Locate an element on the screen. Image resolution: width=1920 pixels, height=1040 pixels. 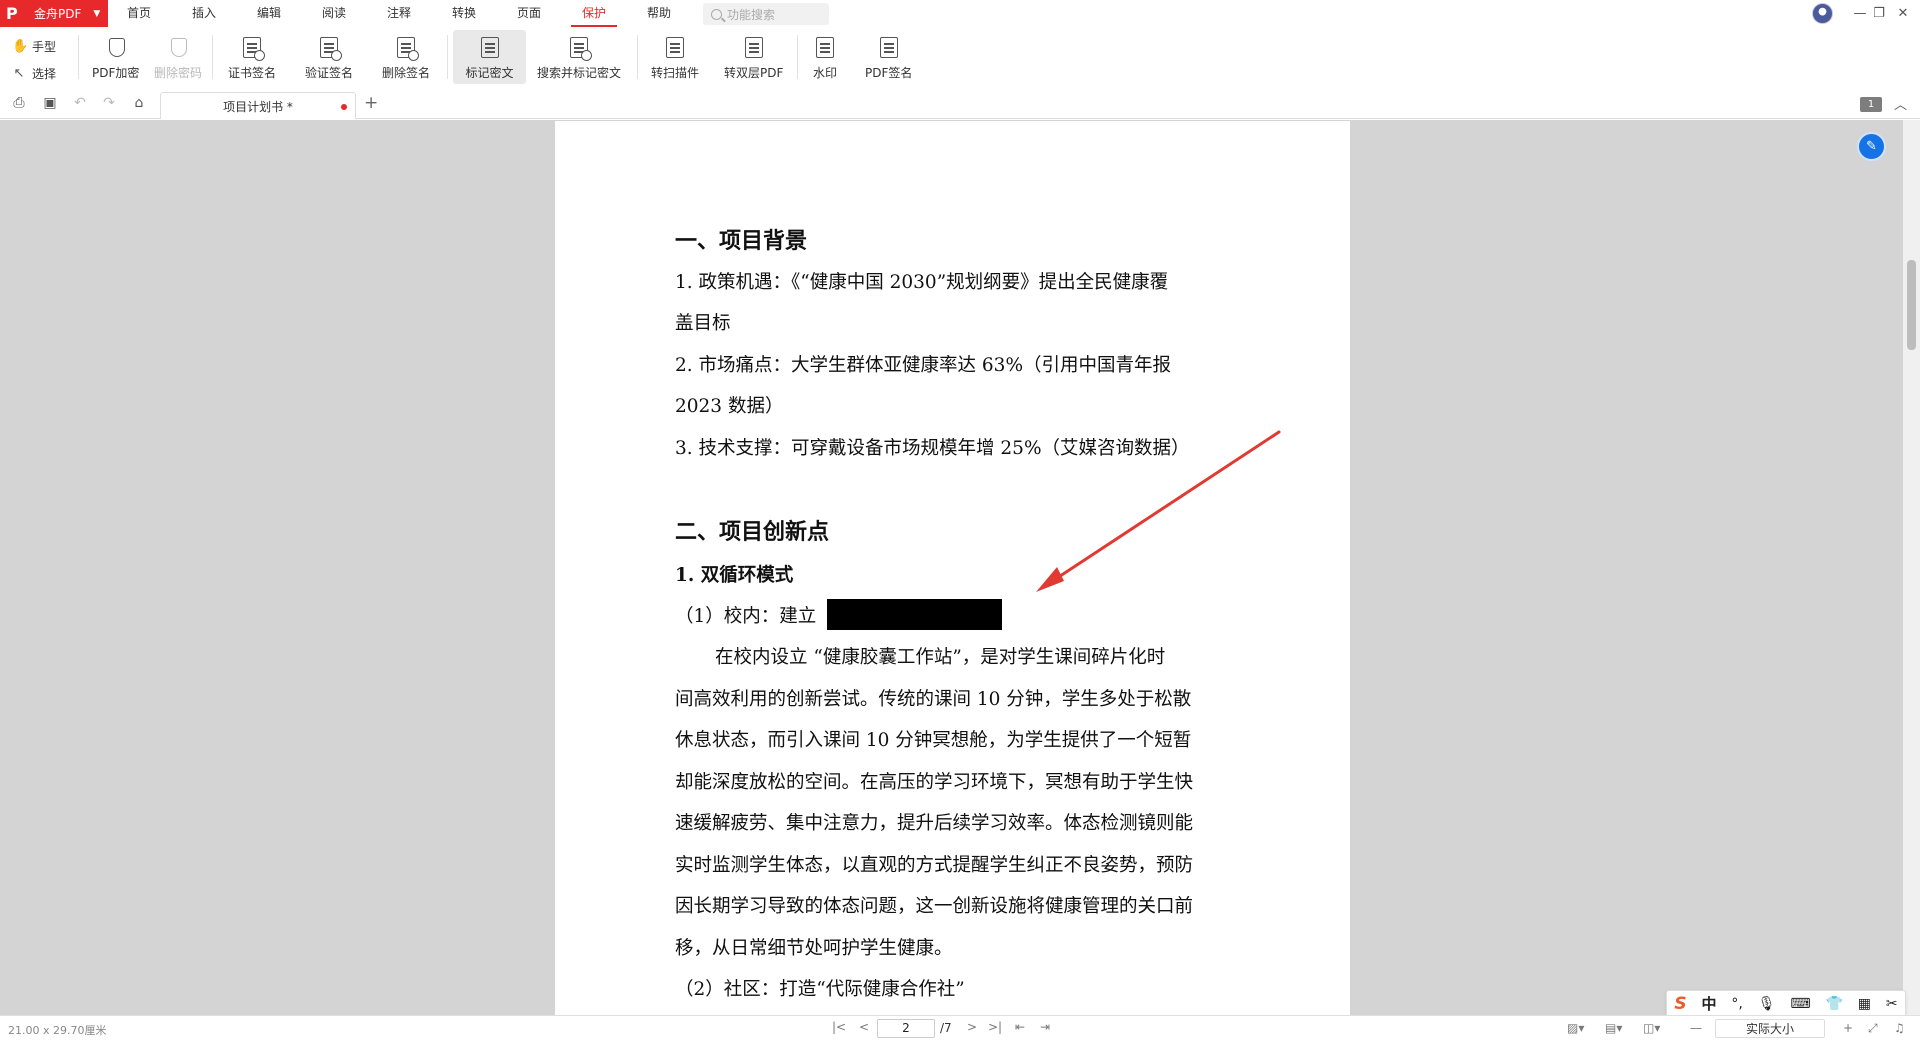
forward-view-icon: ⇥ is located at coordinates (1045, 1027).